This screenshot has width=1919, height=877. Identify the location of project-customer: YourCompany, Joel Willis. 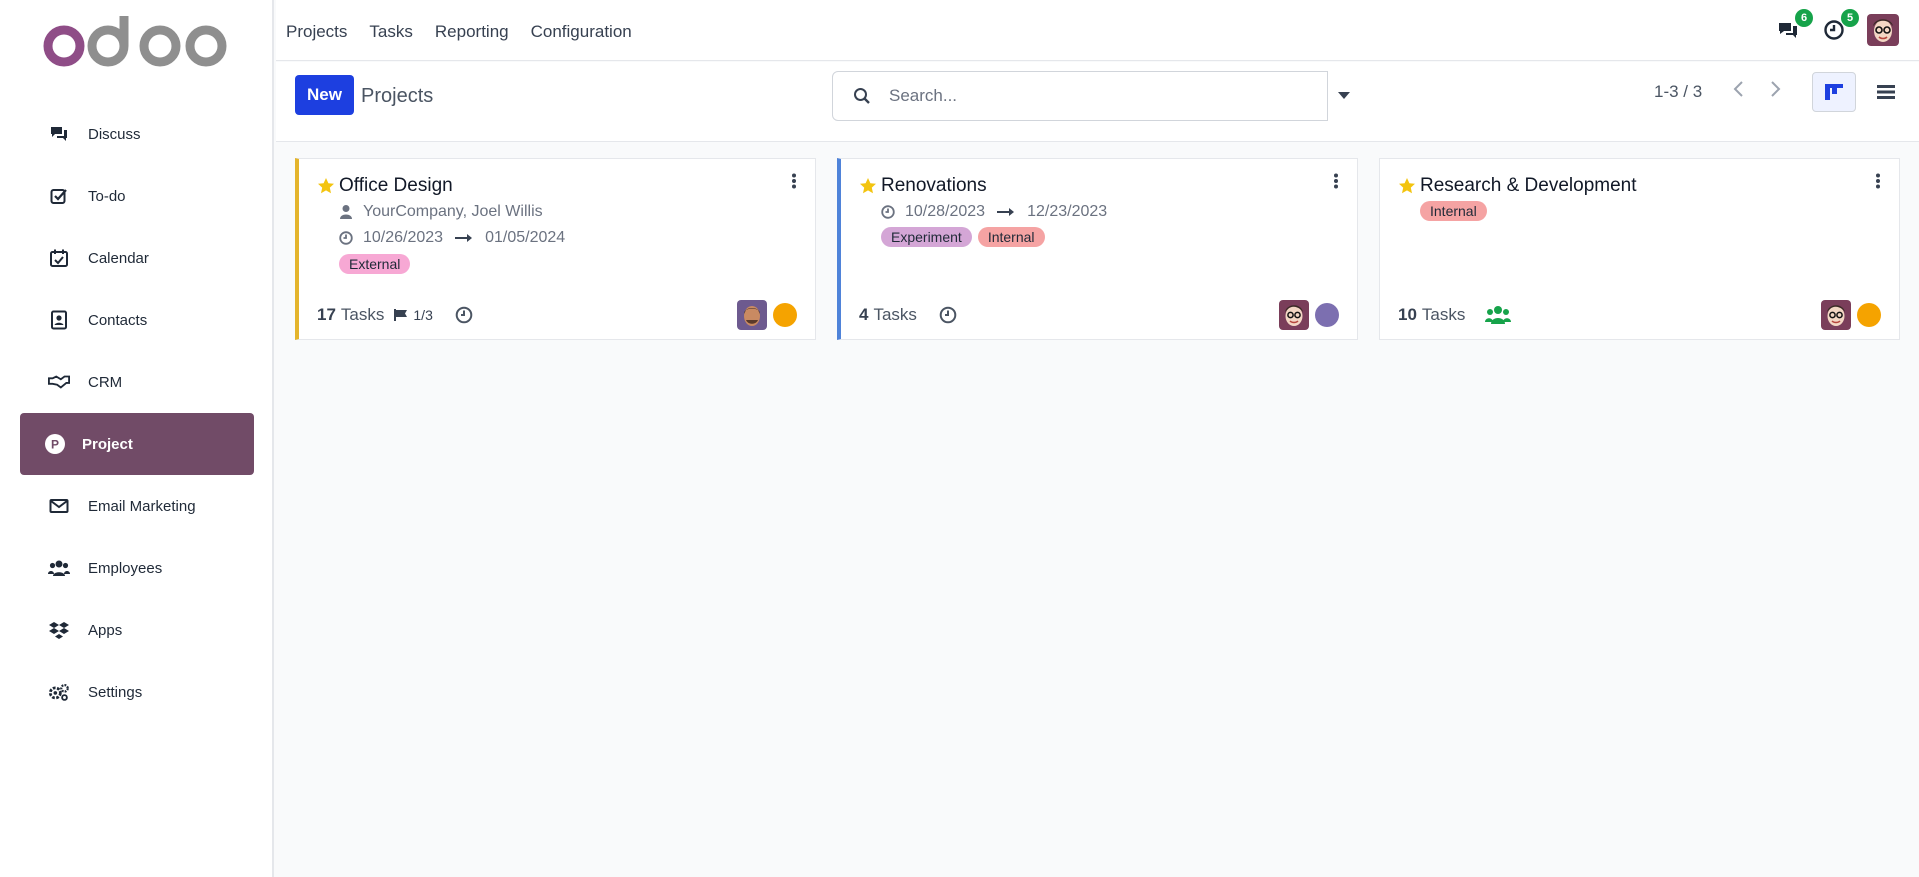
(441, 212).